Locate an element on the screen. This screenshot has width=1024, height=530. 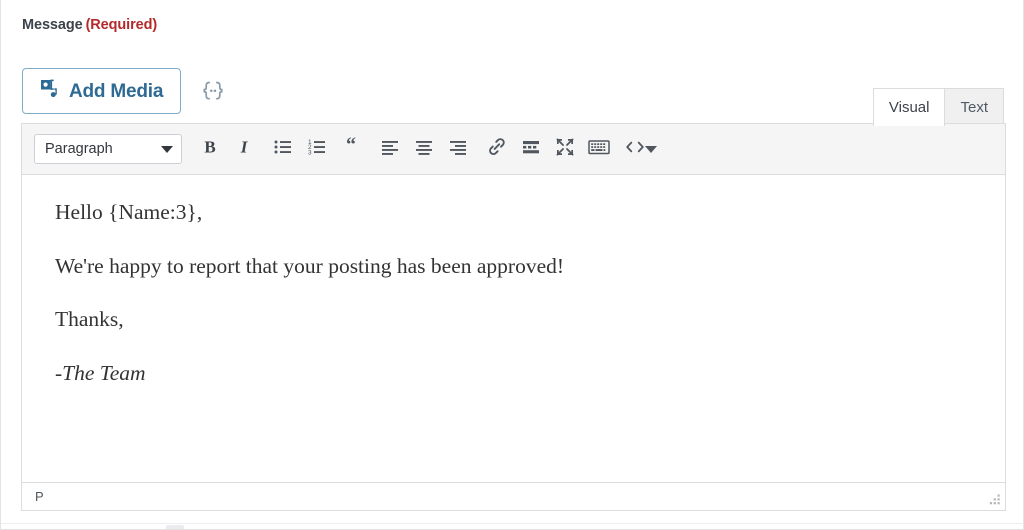
read-more-icon is located at coordinates (531, 149).